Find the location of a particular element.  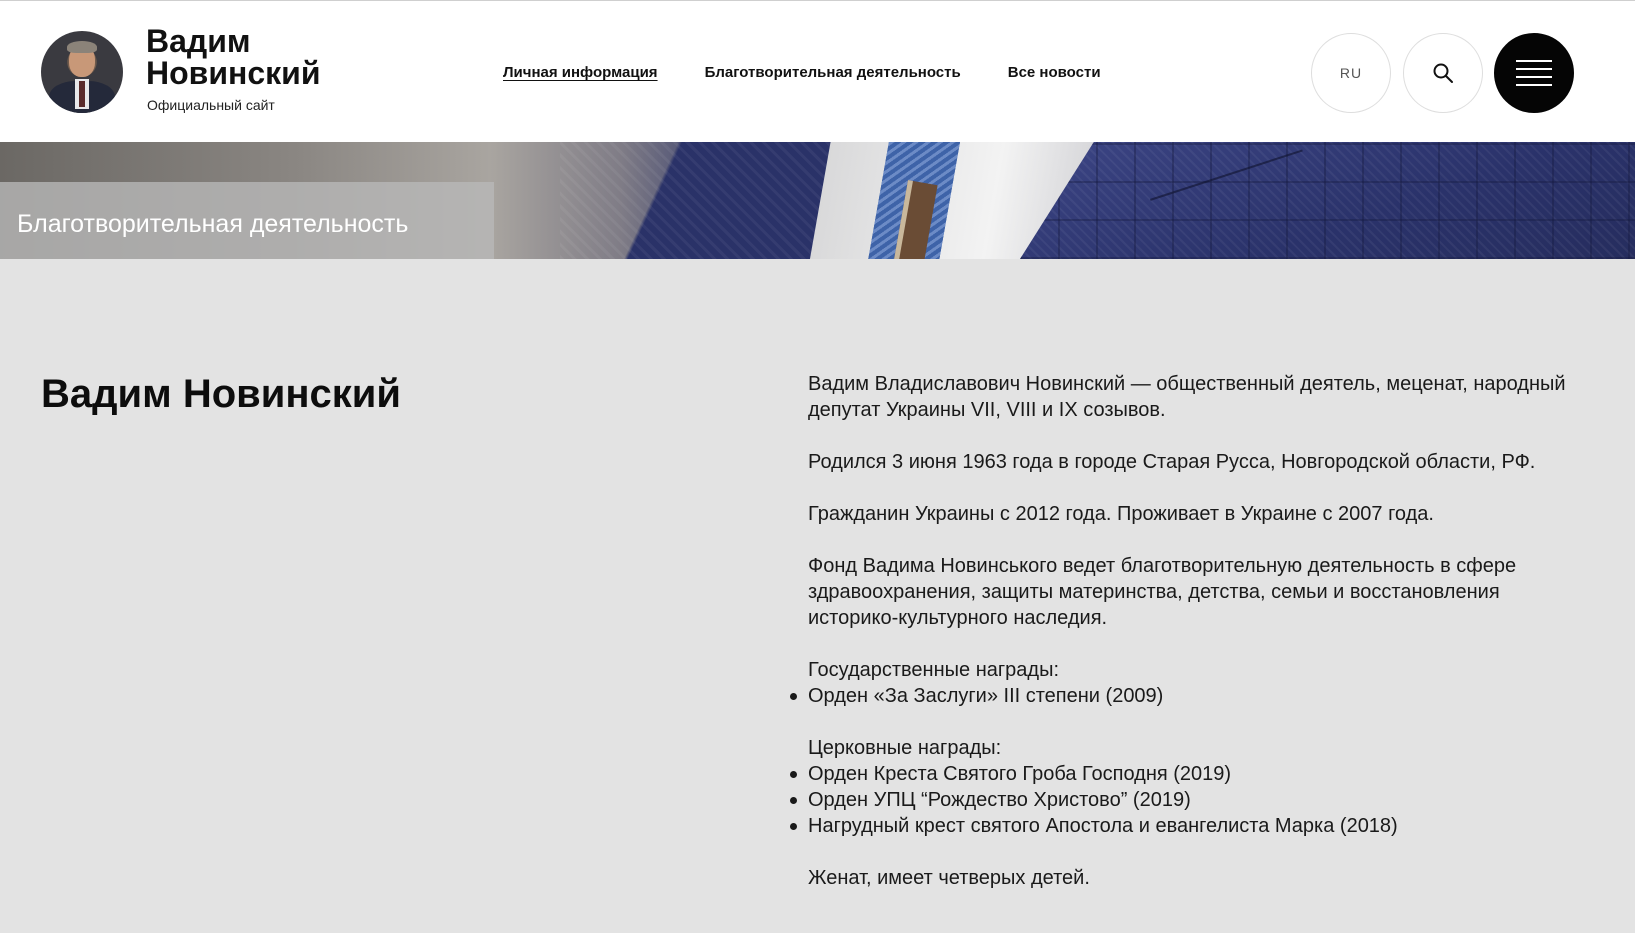

list-item: Орден «За Заслуги» III степени (2009) is located at coordinates (1179, 696).